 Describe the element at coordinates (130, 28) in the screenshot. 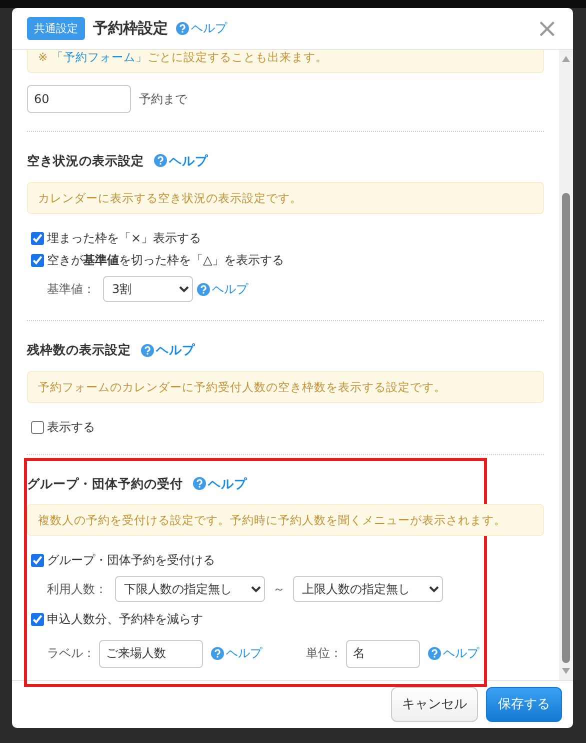

I see `modal-title: 予約枠設定` at that location.